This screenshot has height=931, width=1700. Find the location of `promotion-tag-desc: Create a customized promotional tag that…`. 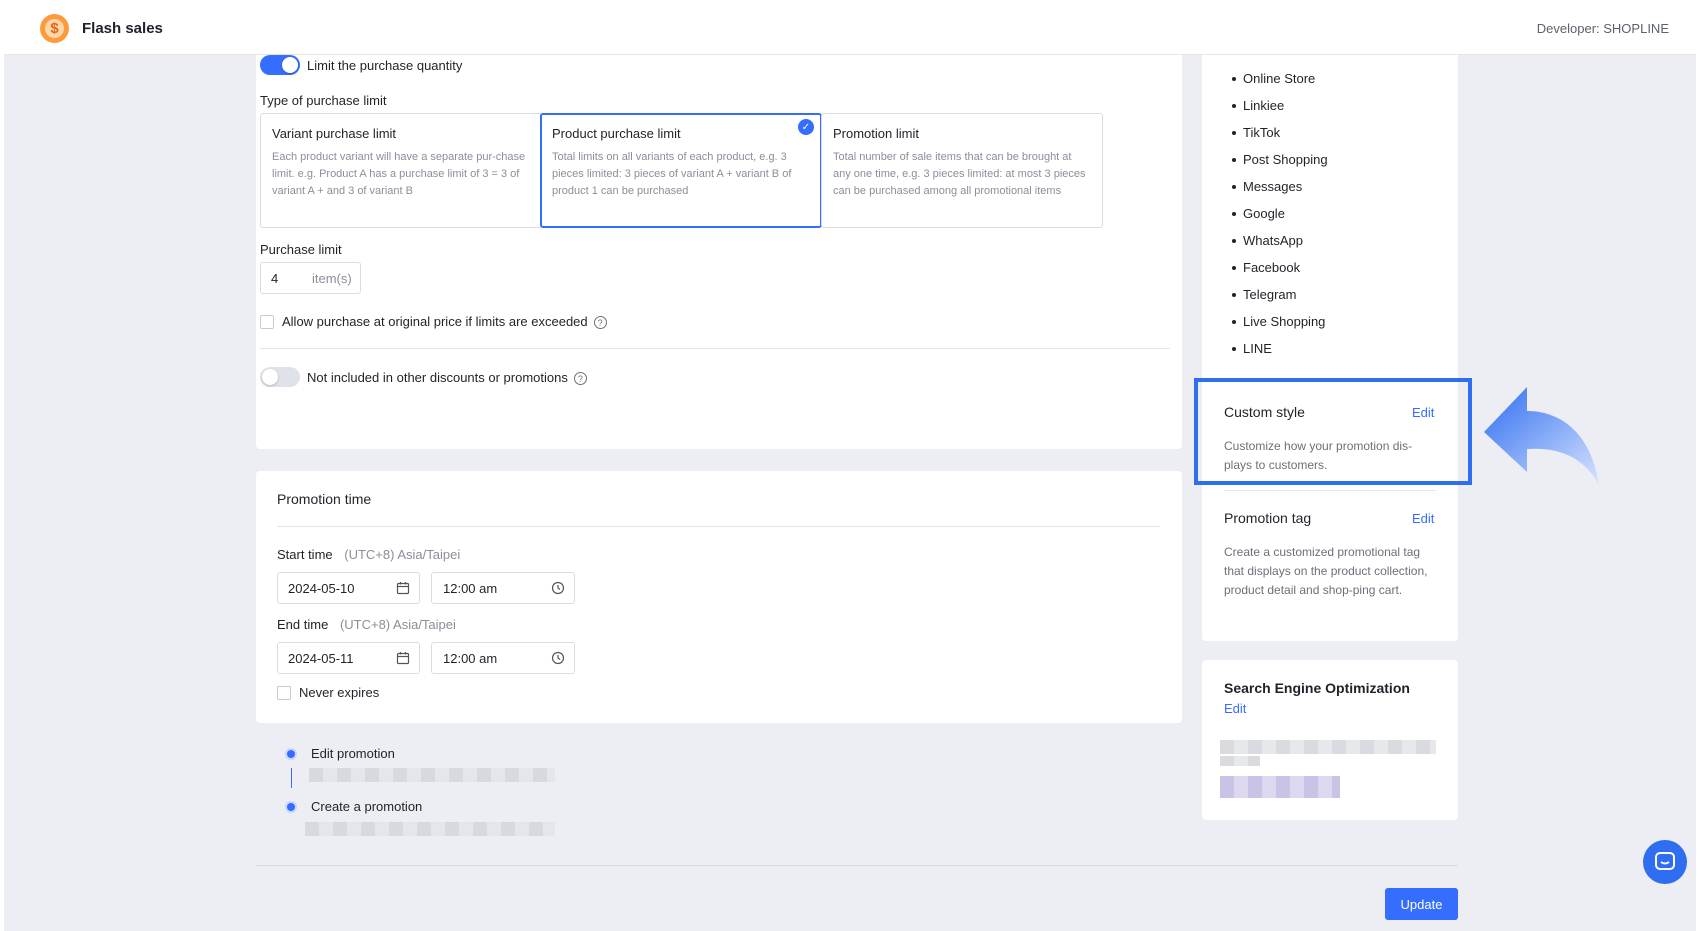

promotion-tag-desc: Create a customized promotional tag that… is located at coordinates (1326, 571).